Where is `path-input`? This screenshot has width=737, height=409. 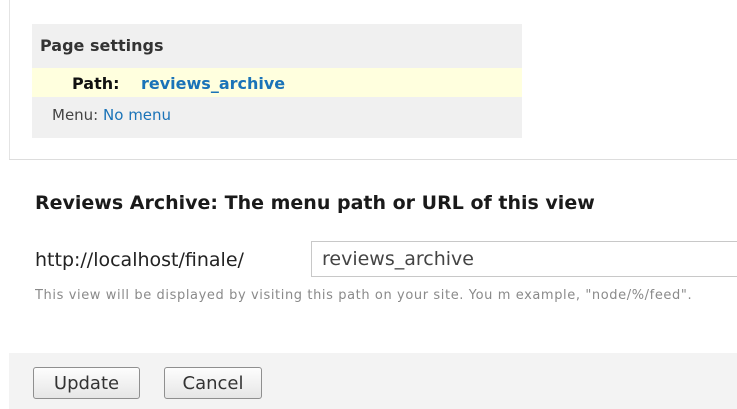 path-input is located at coordinates (524, 259).